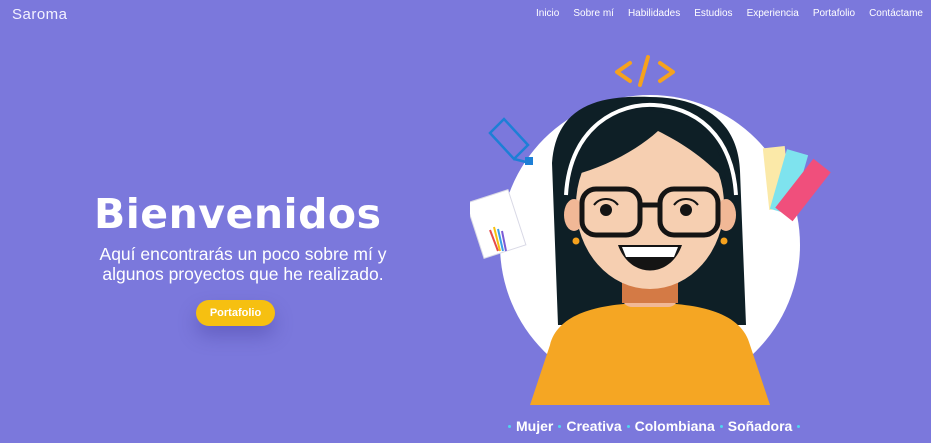  What do you see at coordinates (834, 13) in the screenshot?
I see `nav-item-portafolio: Portafolio` at bounding box center [834, 13].